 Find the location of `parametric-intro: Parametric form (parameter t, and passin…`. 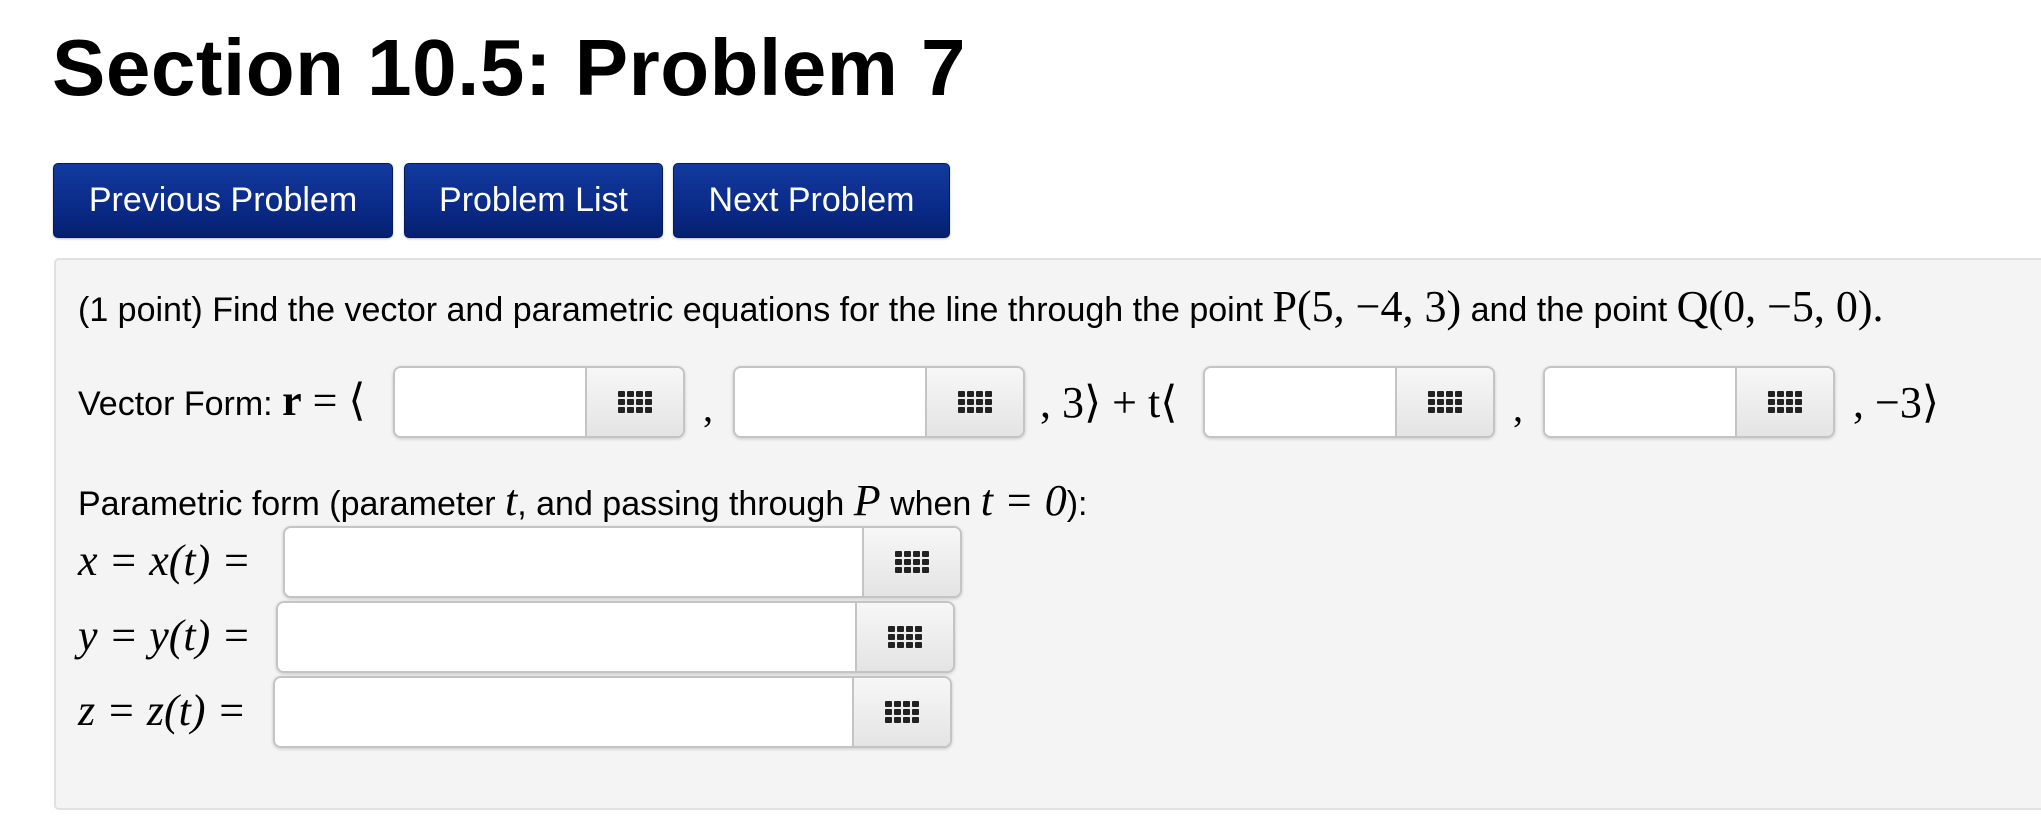

parametric-intro: Parametric form (parameter t, and passin… is located at coordinates (583, 500).